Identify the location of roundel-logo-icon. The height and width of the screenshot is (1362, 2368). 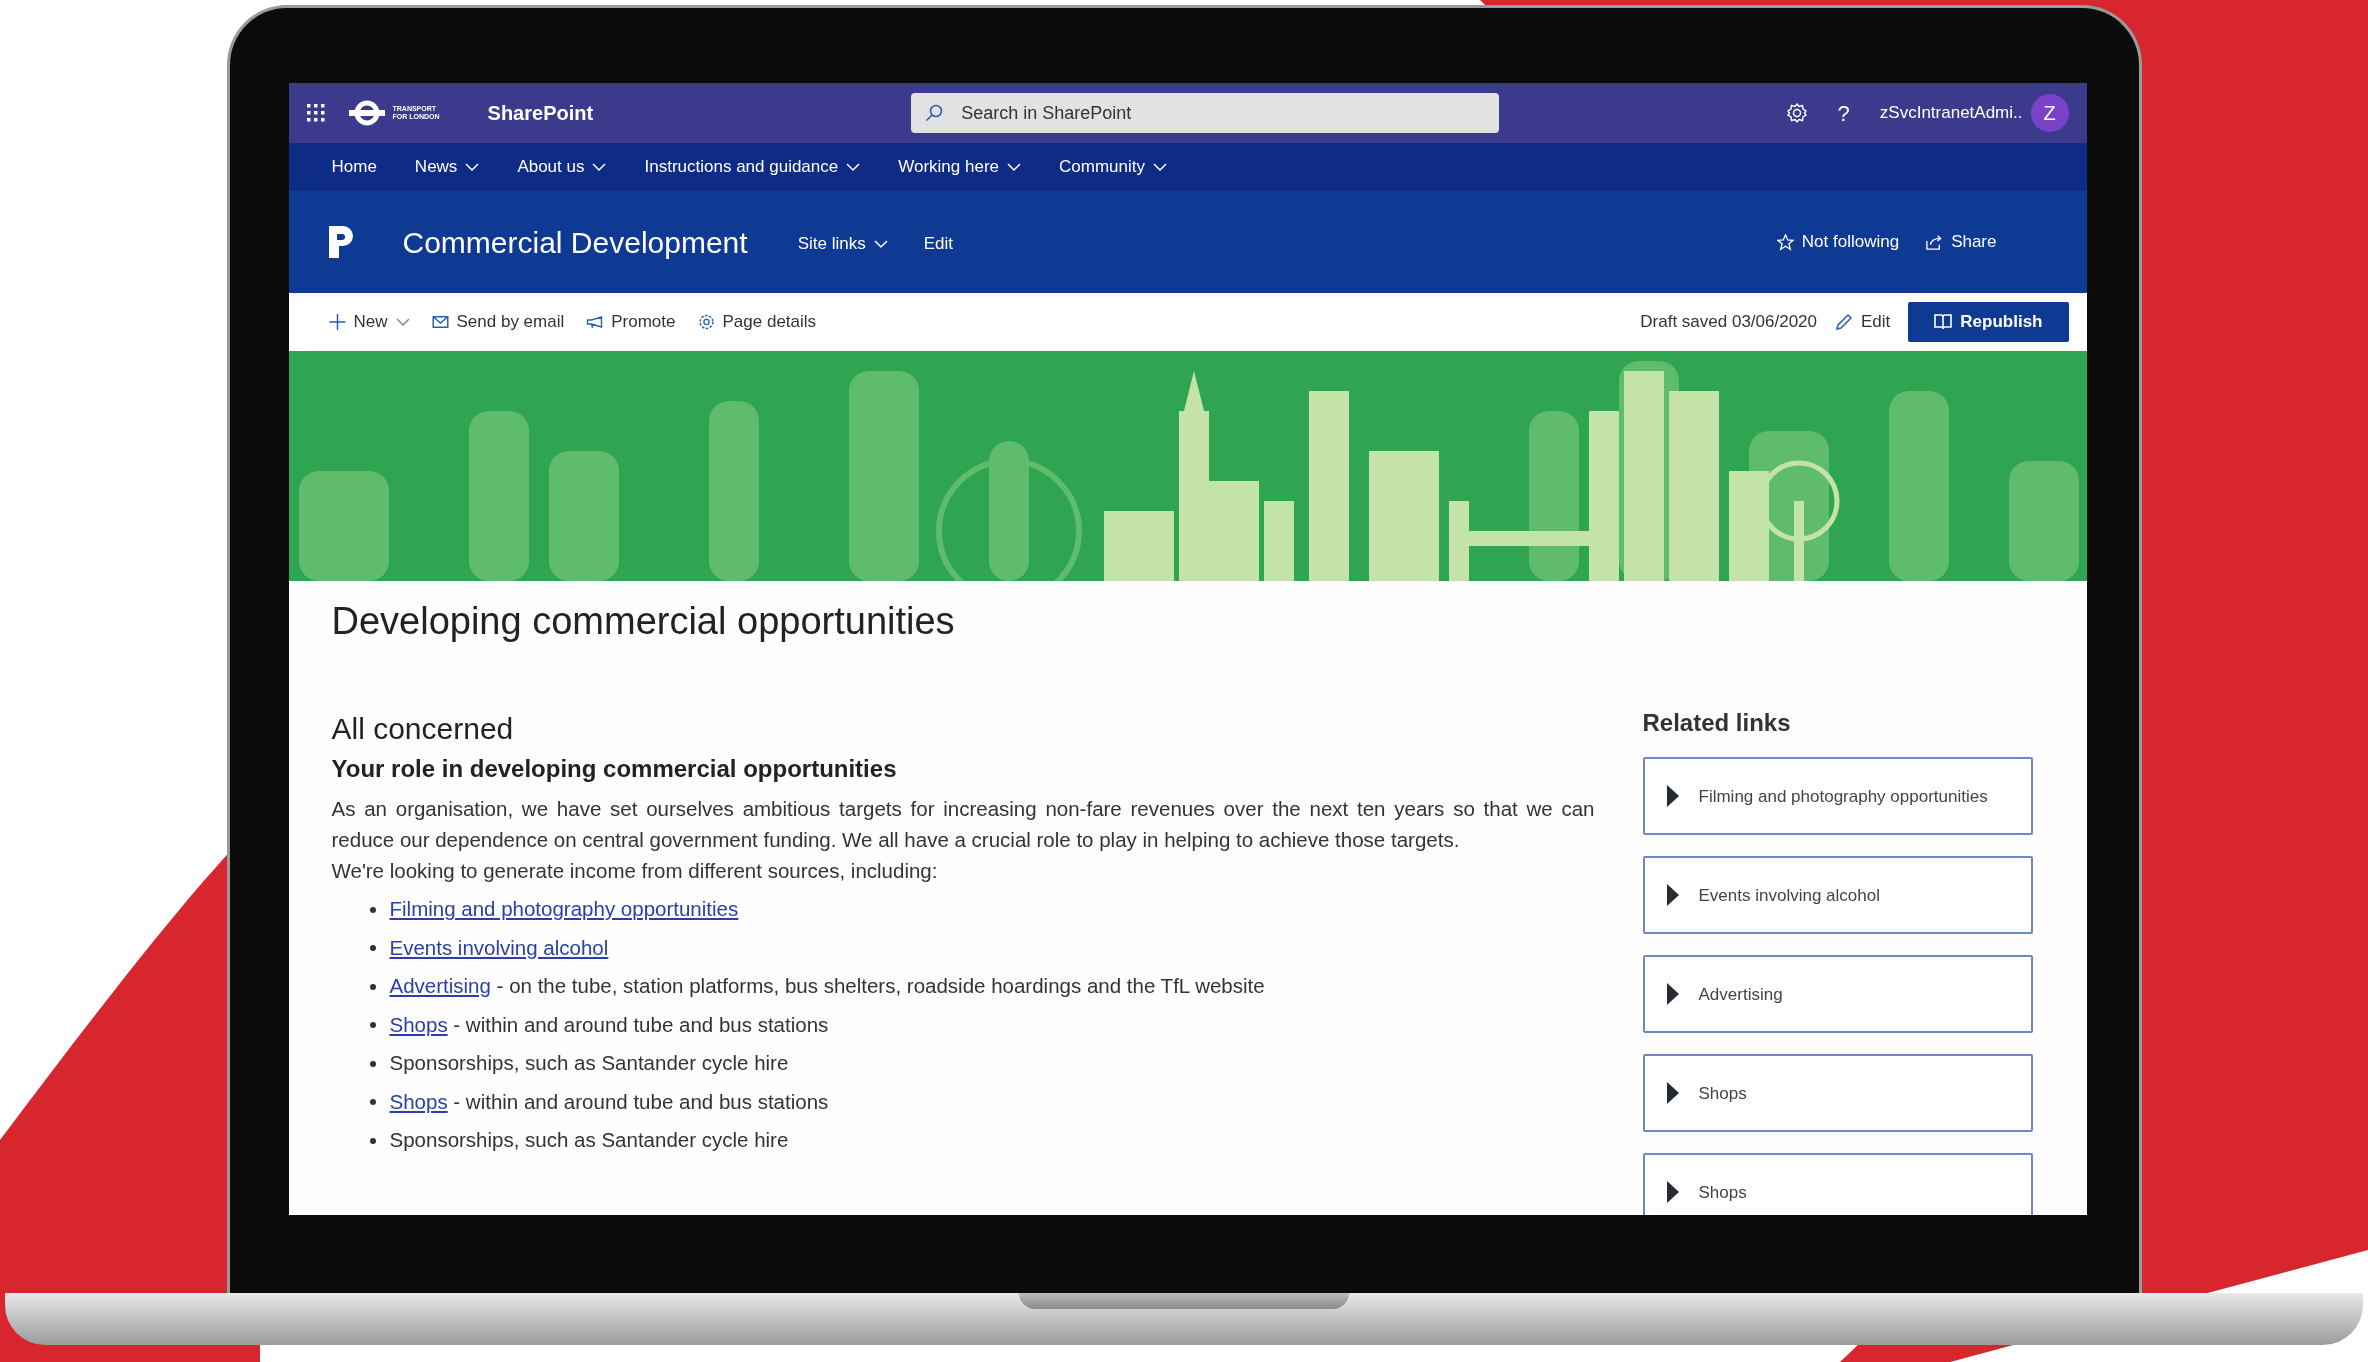
(366, 113).